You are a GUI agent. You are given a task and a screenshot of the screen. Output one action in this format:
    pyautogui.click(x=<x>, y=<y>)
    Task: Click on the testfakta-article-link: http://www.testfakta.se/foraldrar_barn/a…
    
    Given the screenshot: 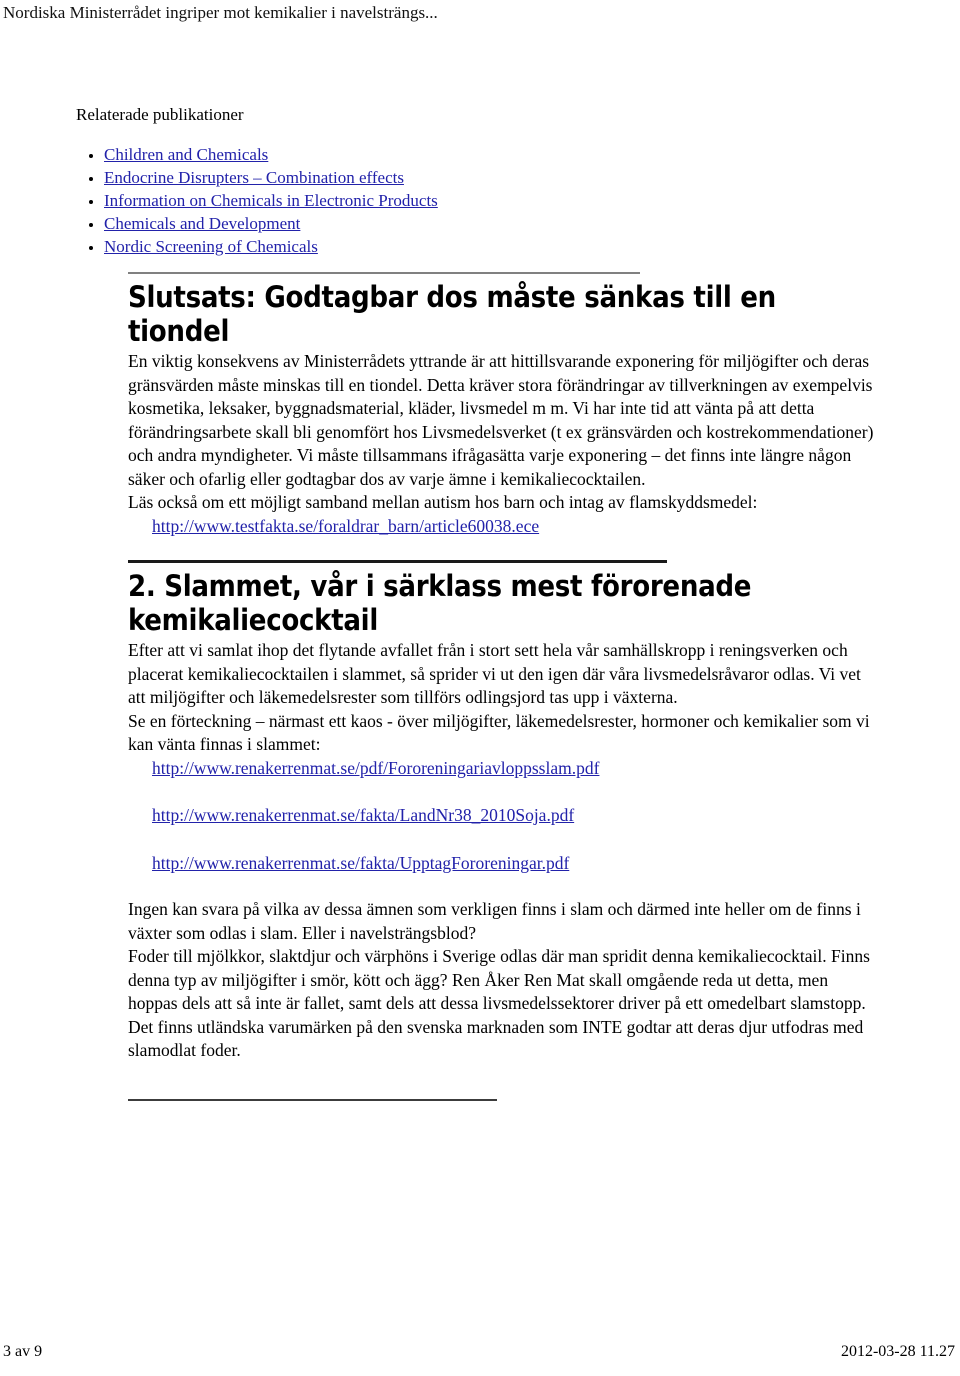 What is the action you would take?
    pyautogui.click(x=345, y=526)
    